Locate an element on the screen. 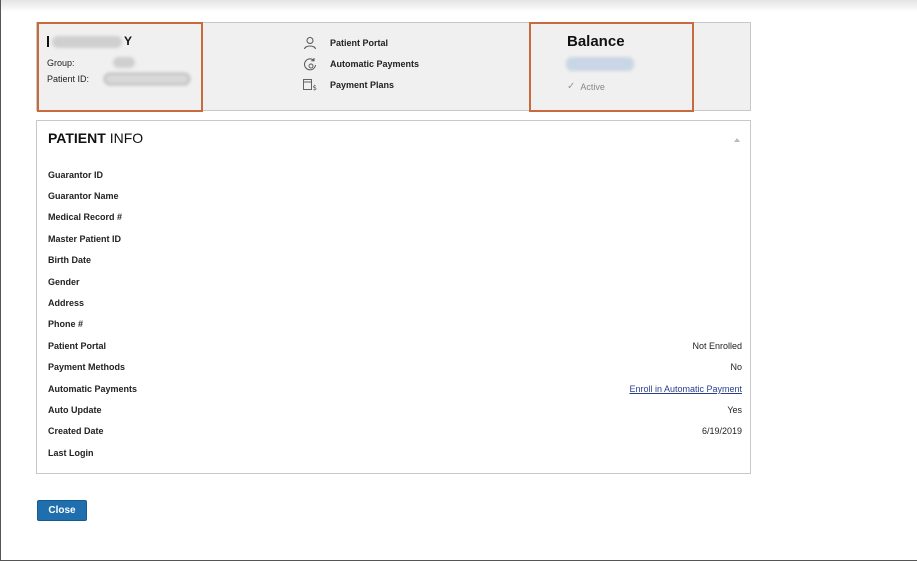 The width and height of the screenshot is (917, 561). info-row-address: Address is located at coordinates (66, 303).